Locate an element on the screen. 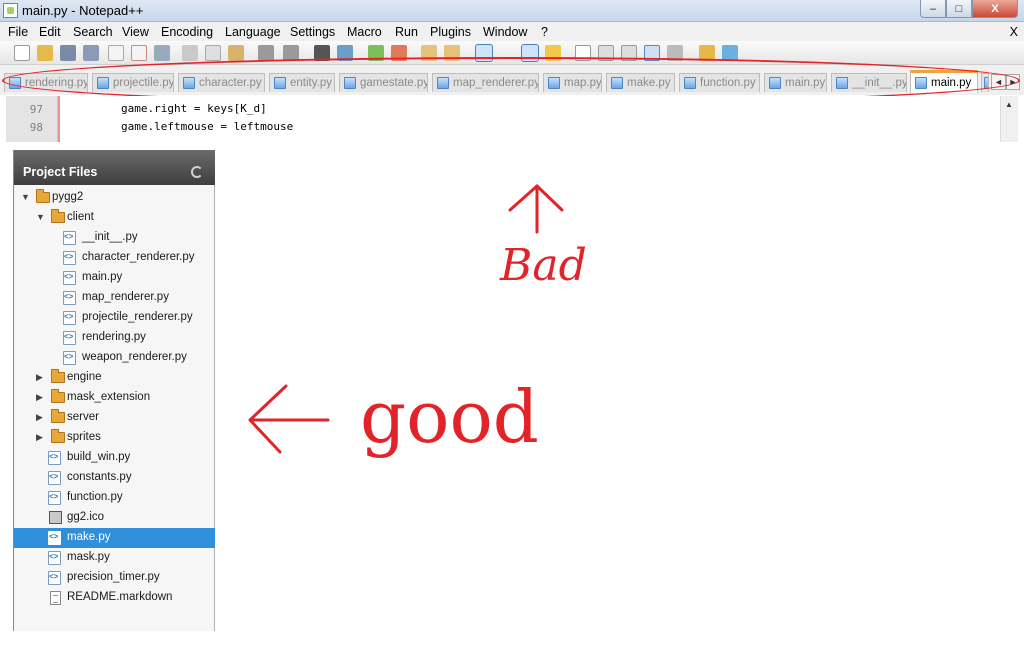  tree-file: __init__.py is located at coordinates (114, 238).